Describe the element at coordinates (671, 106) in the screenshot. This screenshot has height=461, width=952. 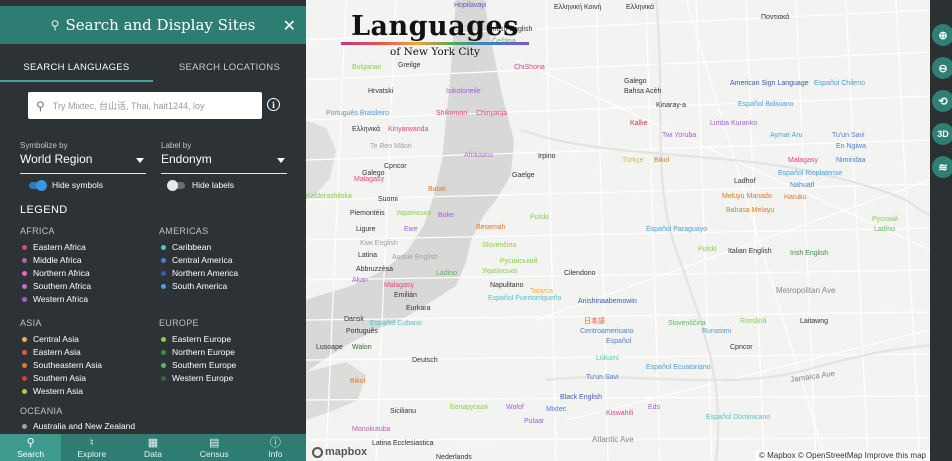
I see `map-language-label: Kinaray-a` at that location.